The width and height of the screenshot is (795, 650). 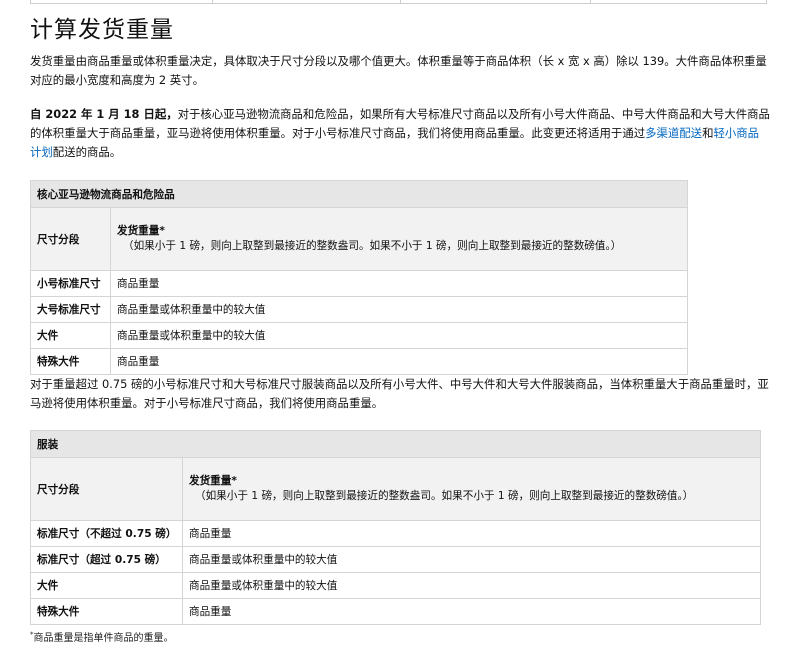 What do you see at coordinates (673, 133) in the screenshot?
I see `multi-channel-link: 多渠道配送` at bounding box center [673, 133].